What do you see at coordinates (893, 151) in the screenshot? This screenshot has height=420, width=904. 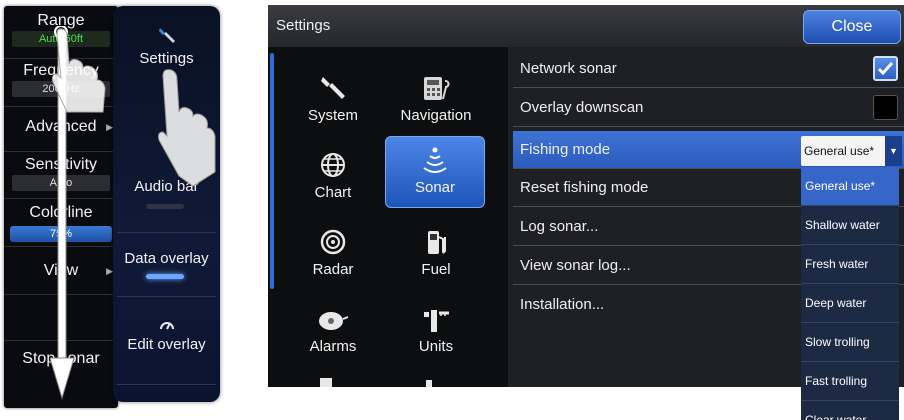 I see `chevron-down-icon: ▼` at bounding box center [893, 151].